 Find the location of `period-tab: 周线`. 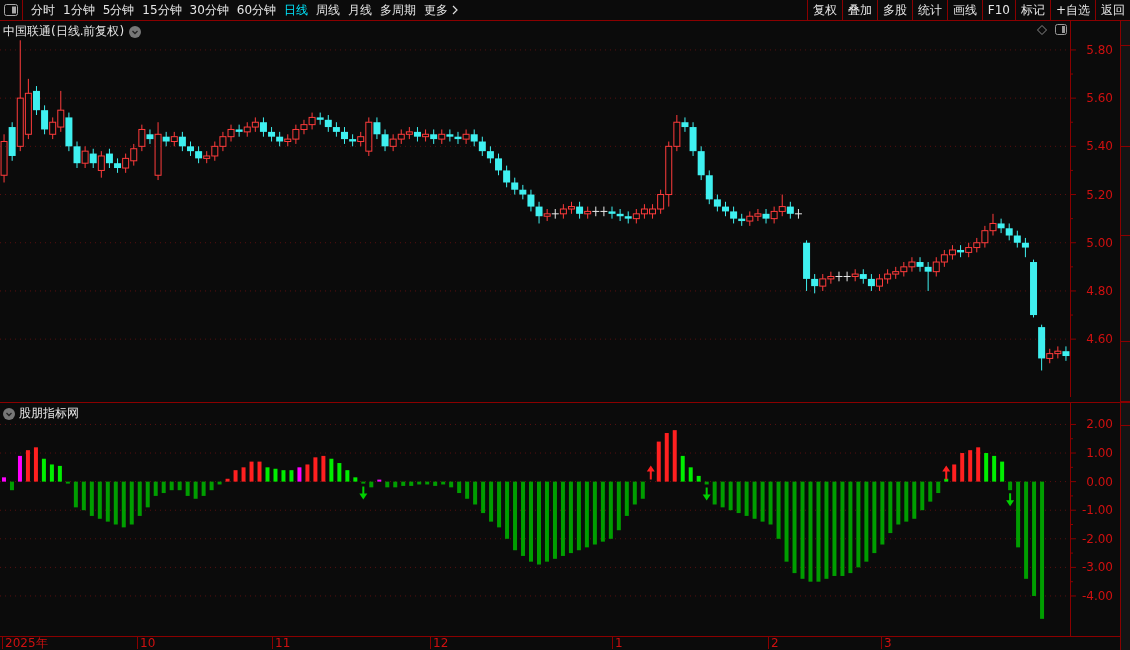

period-tab: 周线 is located at coordinates (328, 10).